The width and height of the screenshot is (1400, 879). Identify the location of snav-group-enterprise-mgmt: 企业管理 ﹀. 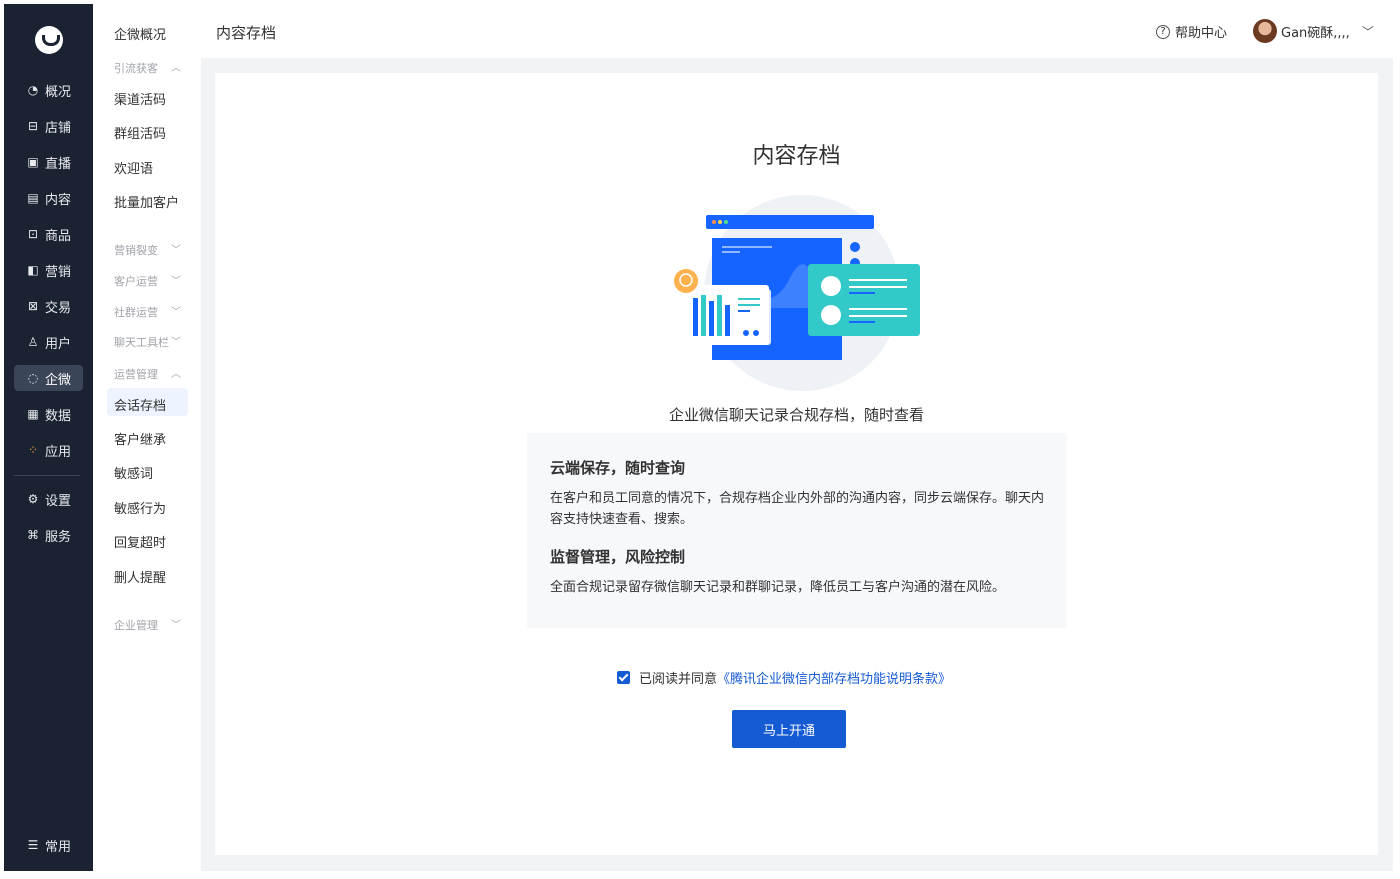
(149, 625).